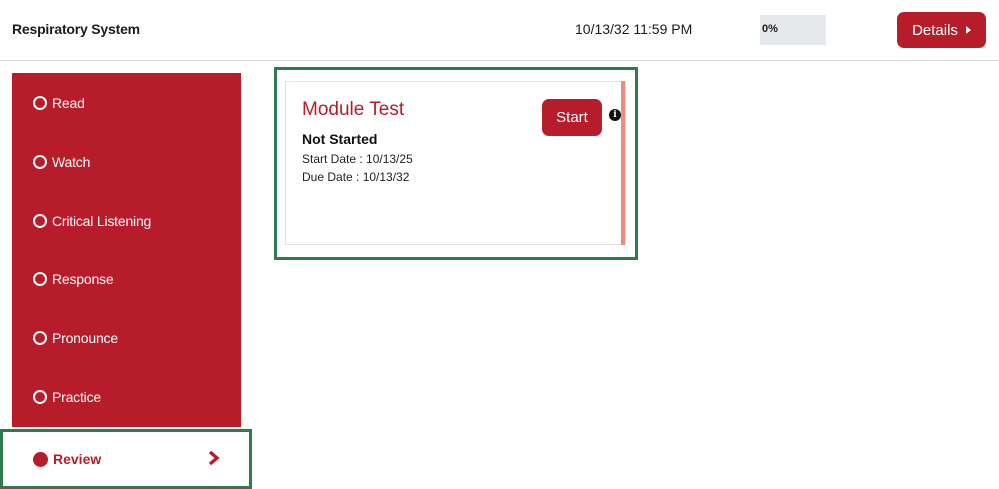 Image resolution: width=999 pixels, height=489 pixels. I want to click on sidebar-item-watch: Watch, so click(126, 161).